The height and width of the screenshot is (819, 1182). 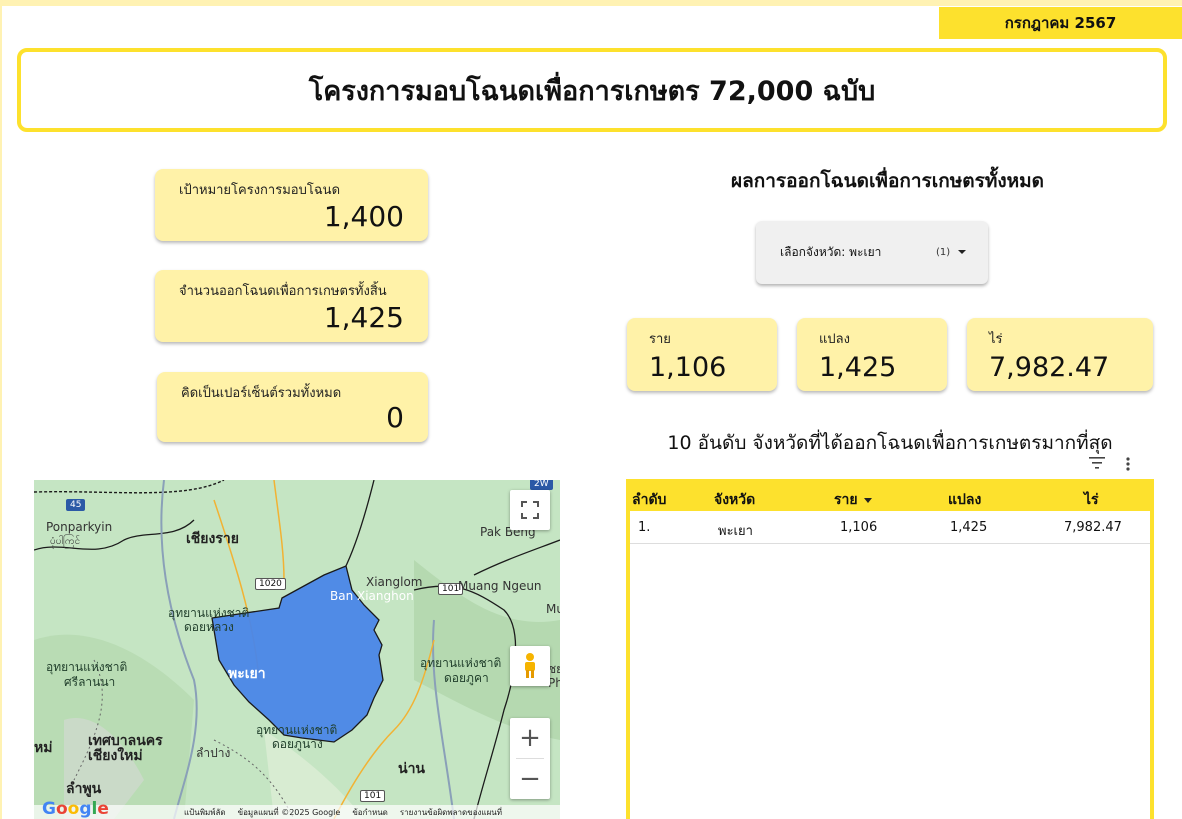 I want to click on col-rank-header: ลำดับ, so click(x=649, y=500).